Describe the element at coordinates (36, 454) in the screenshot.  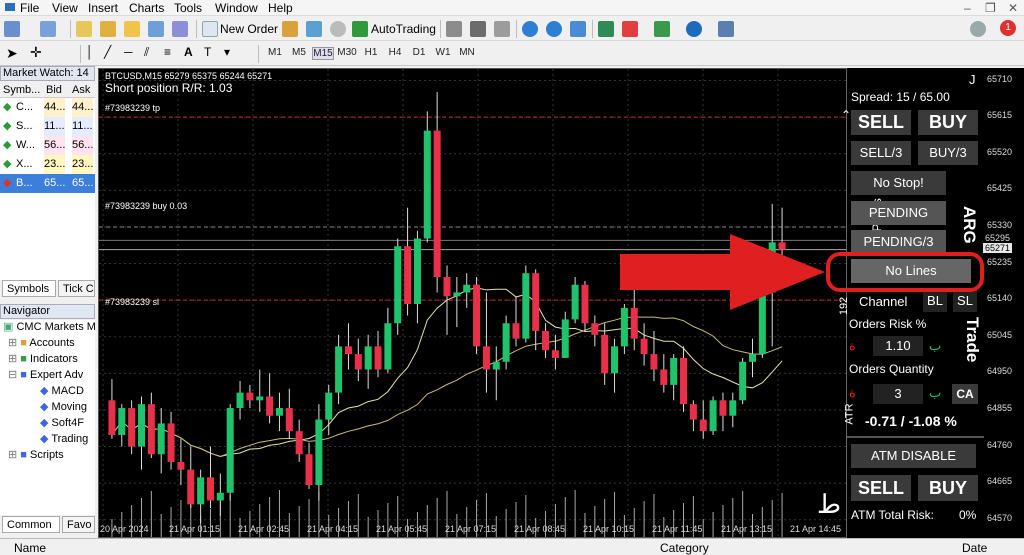
I see `tree-scripts: ⊞ ■ Scripts` at that location.